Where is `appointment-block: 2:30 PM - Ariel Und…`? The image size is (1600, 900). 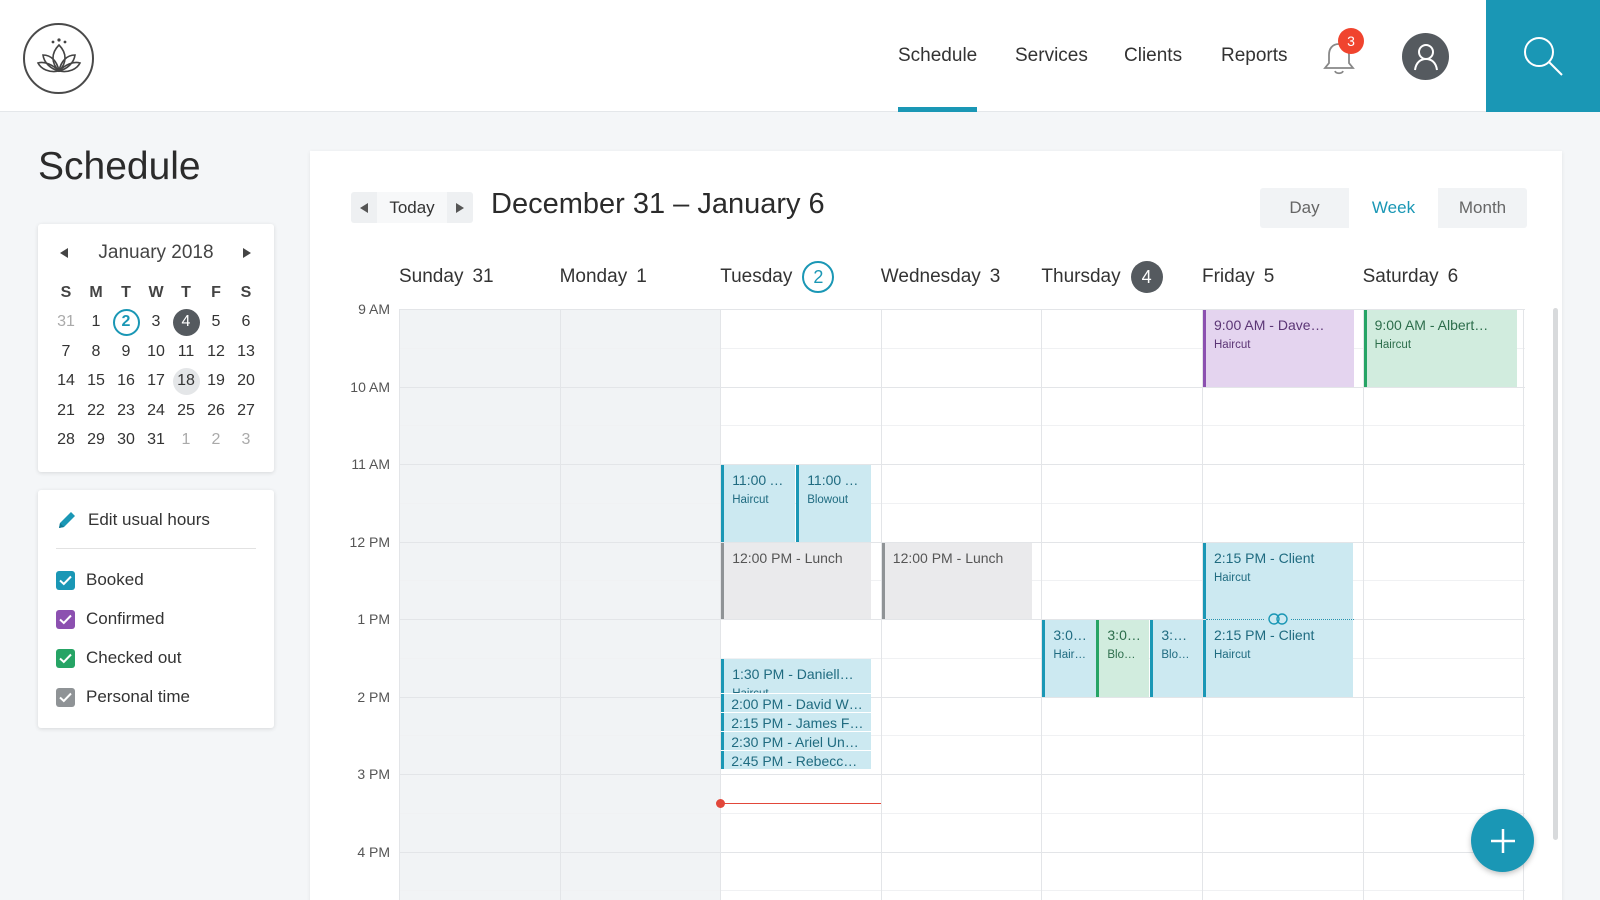
appointment-block: 2:30 PM - Ariel Und… is located at coordinates (796, 741).